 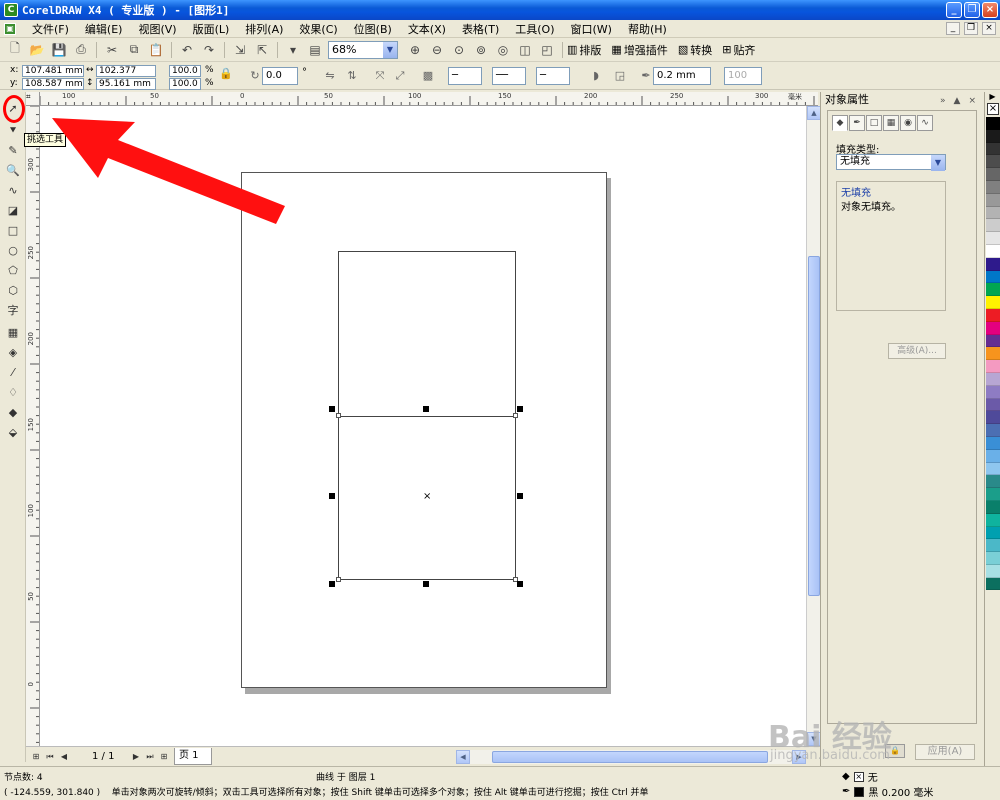 What do you see at coordinates (81, 50) in the screenshot?
I see `print-icon: ⎙` at bounding box center [81, 50].